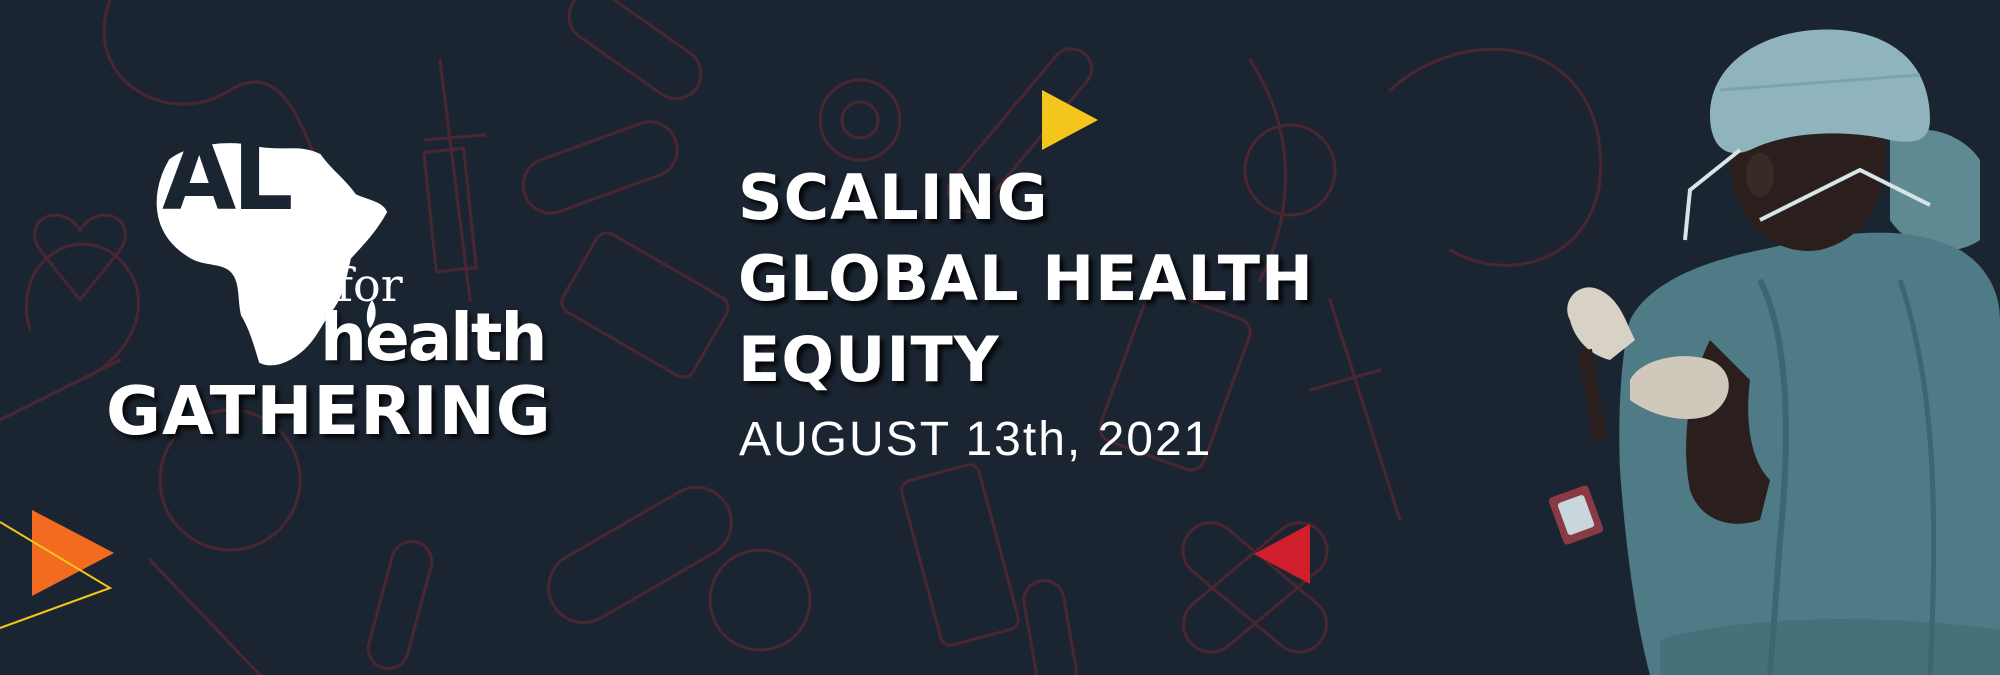  Describe the element at coordinates (227, 176) in the screenshot. I see `logo-al-text: AL` at that location.